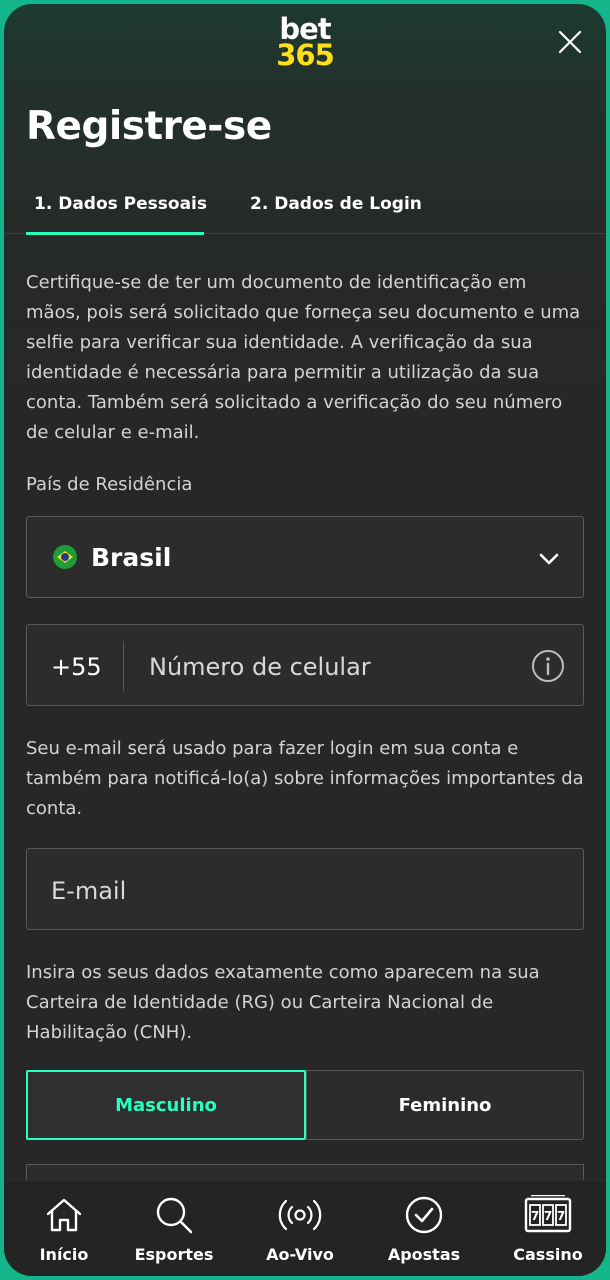 This screenshot has height=1280, width=610. What do you see at coordinates (305, 557) in the screenshot?
I see `country-select: Brasil` at bounding box center [305, 557].